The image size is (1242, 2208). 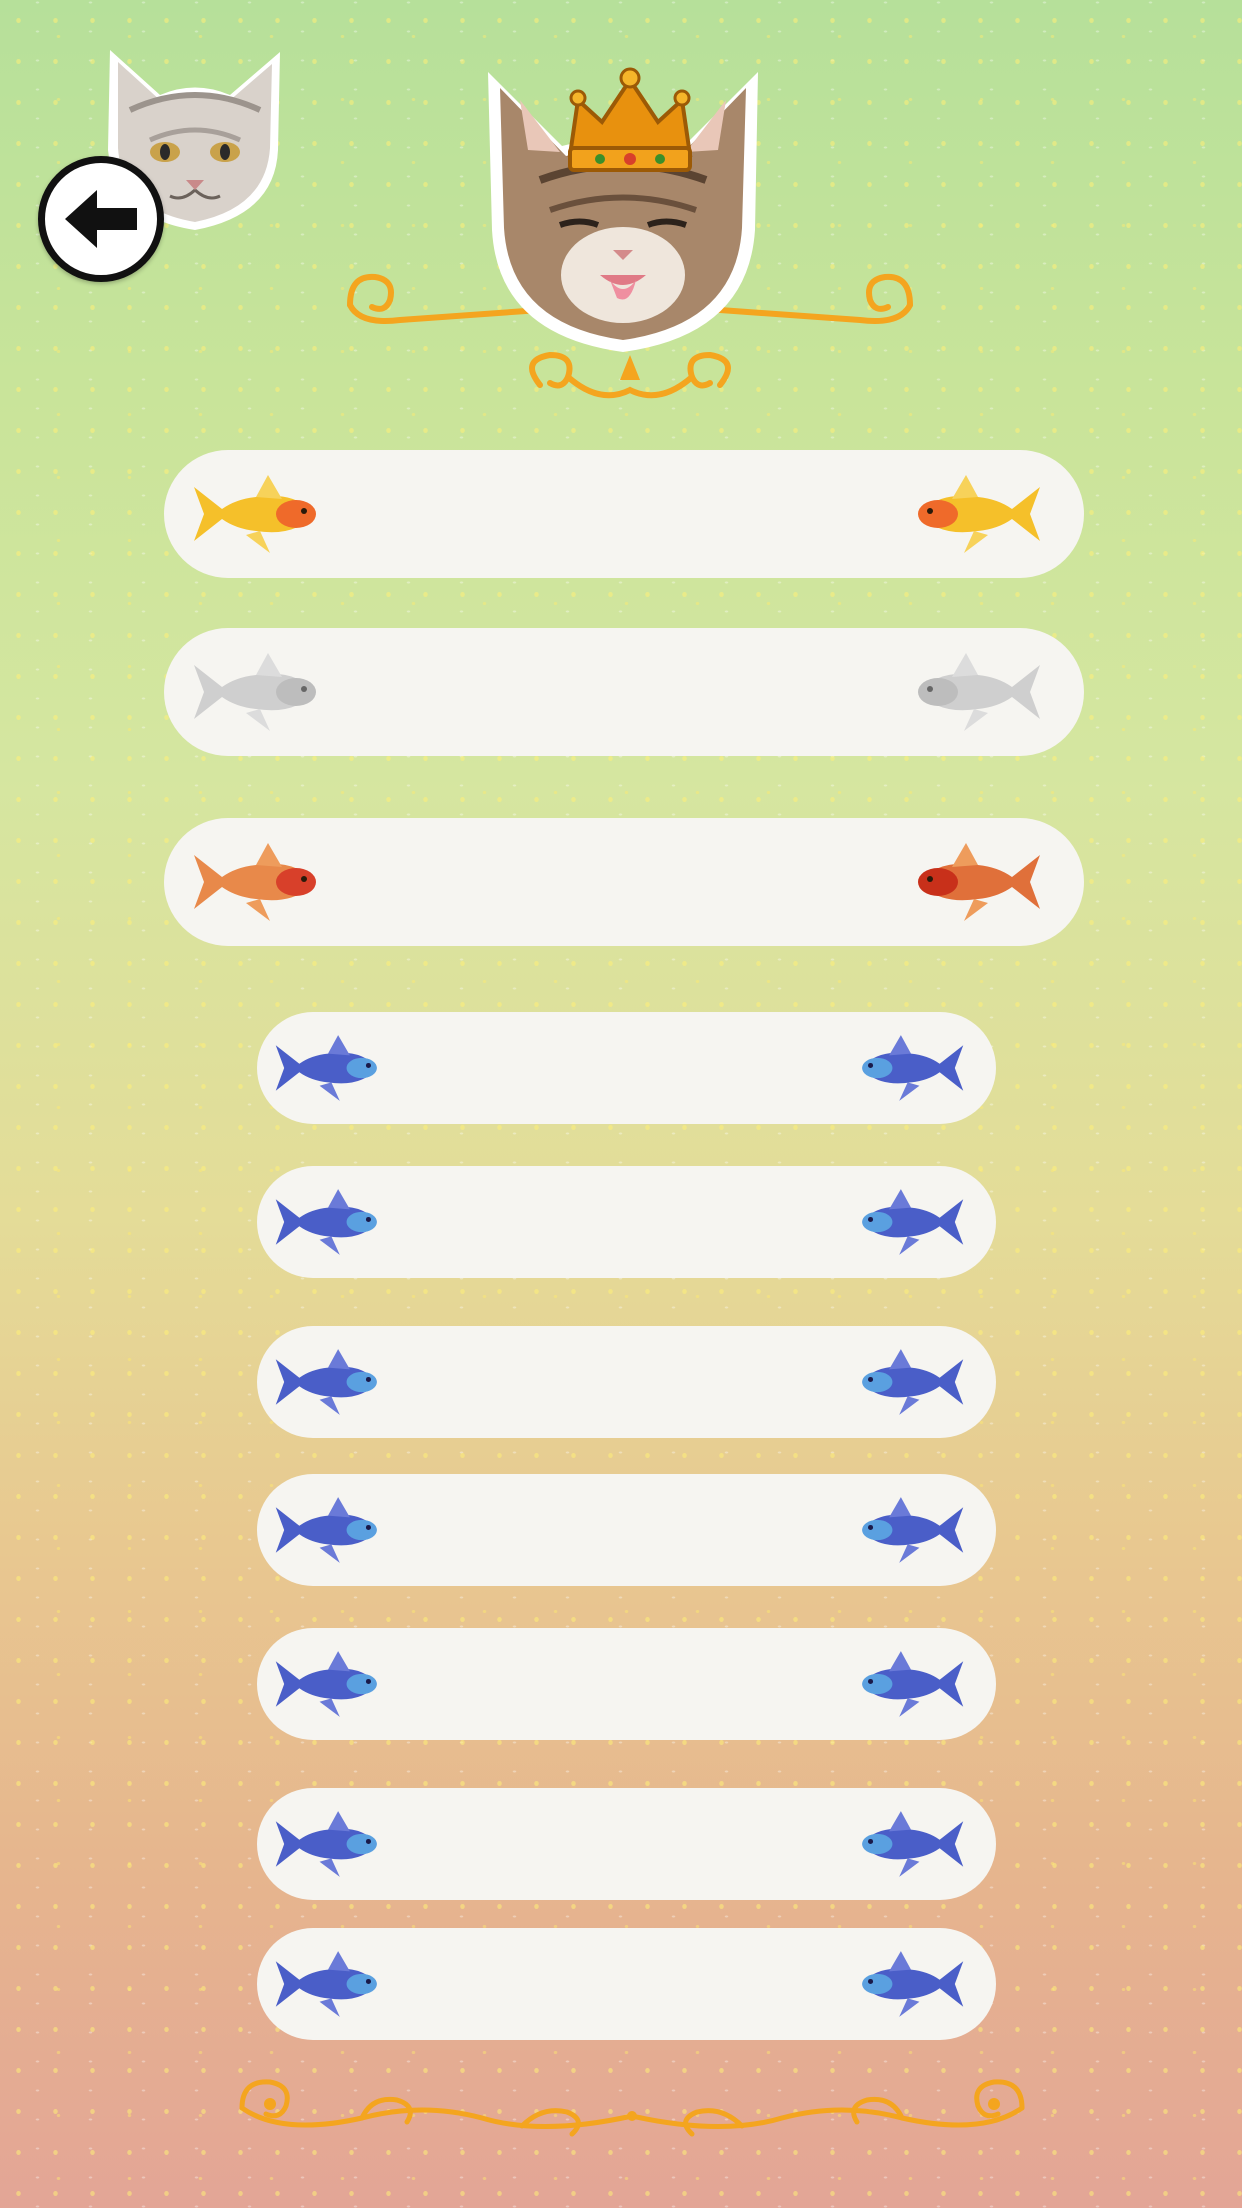 I want to click on crown-icon, so click(x=630, y=119).